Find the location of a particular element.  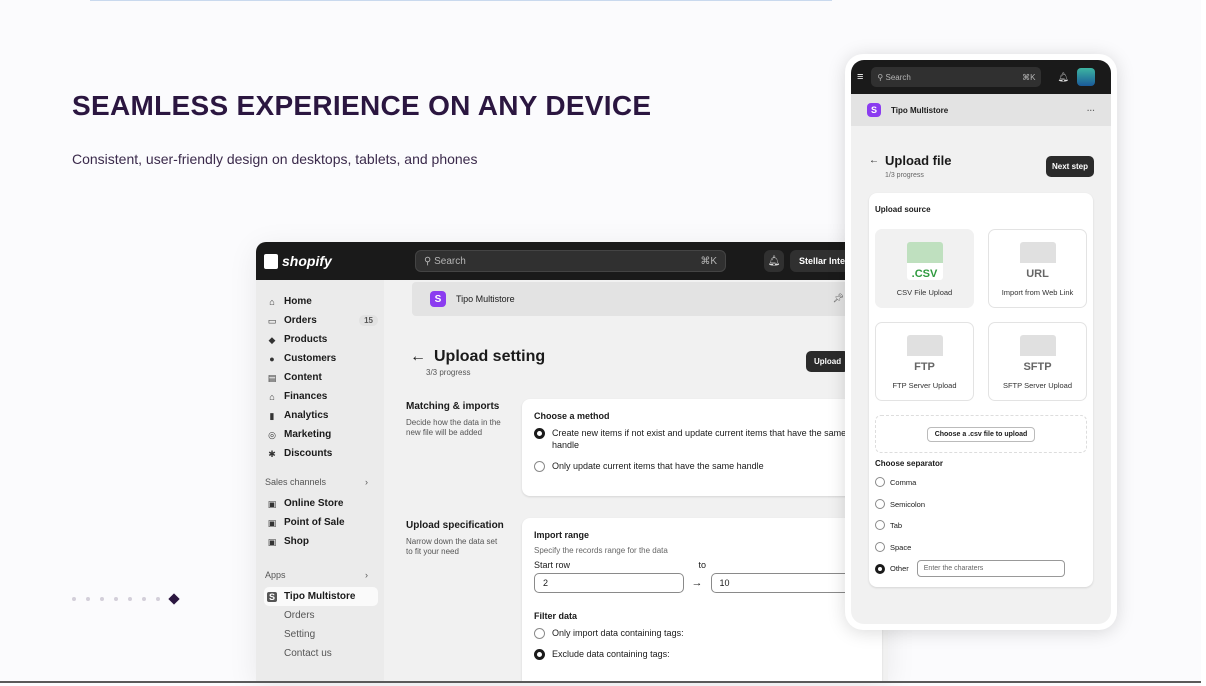

phone-search-input: ⚲ Search ⌘K is located at coordinates (956, 77).